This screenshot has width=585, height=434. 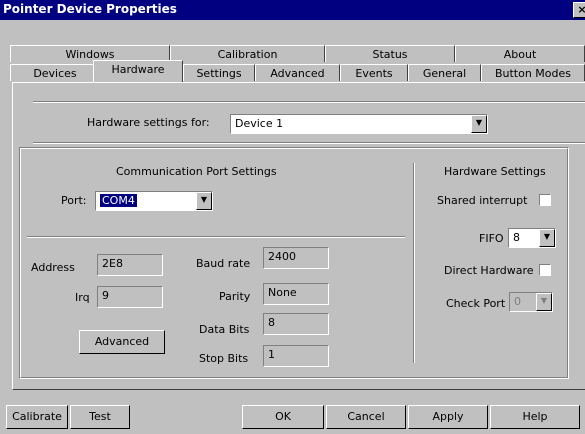 What do you see at coordinates (223, 263) in the screenshot?
I see `baud-label: Baud rate` at bounding box center [223, 263].